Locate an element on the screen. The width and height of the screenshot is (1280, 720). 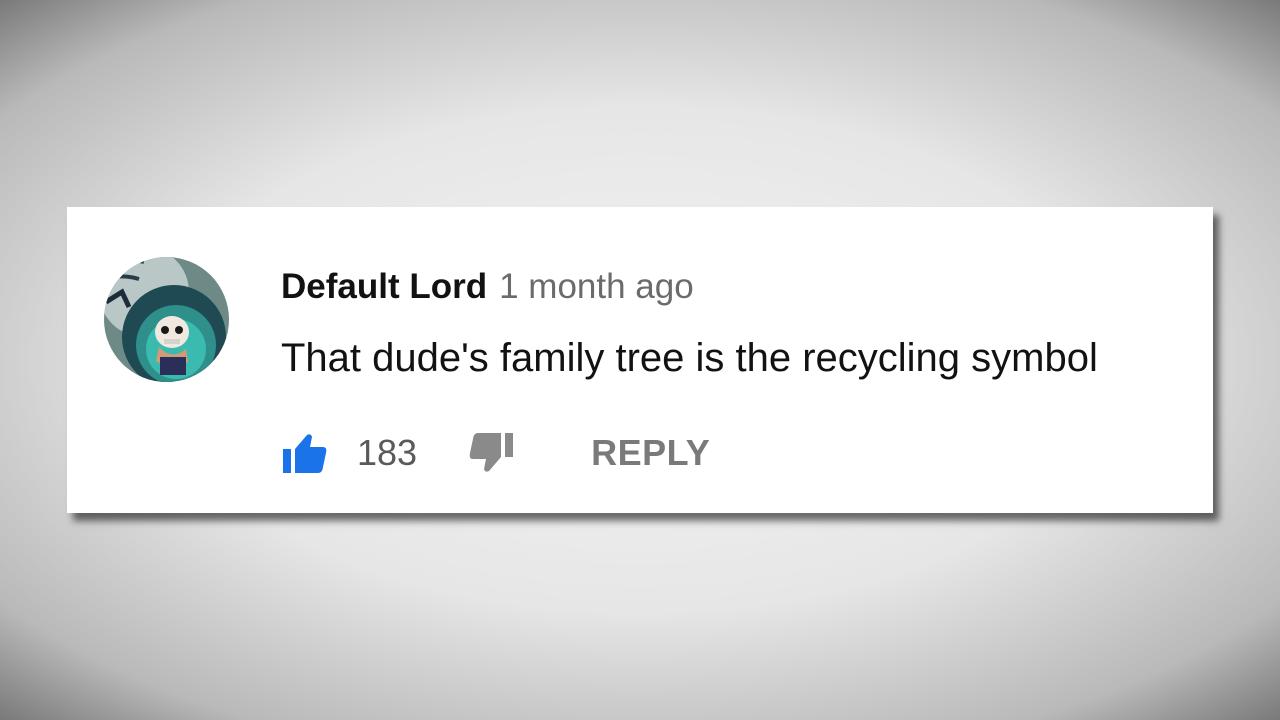
avatar-image is located at coordinates (166, 319).